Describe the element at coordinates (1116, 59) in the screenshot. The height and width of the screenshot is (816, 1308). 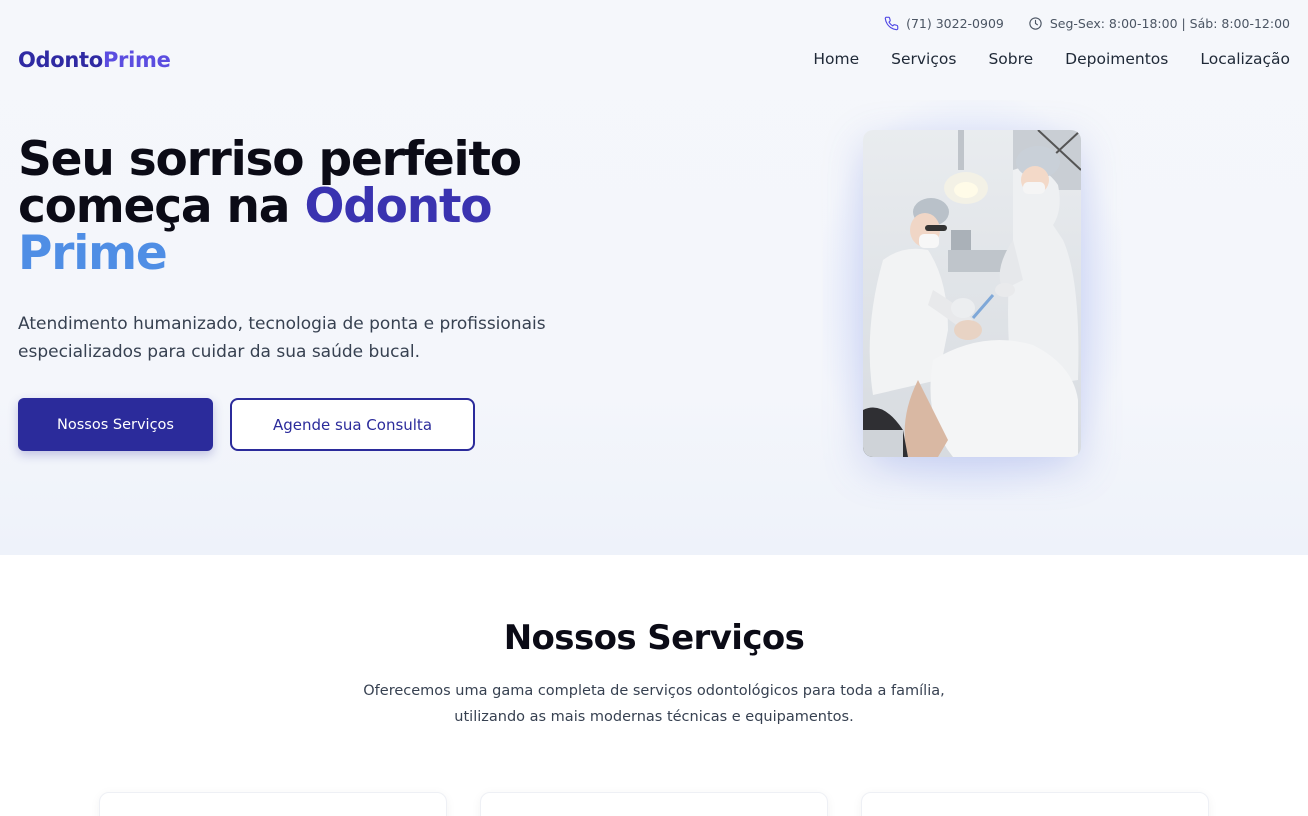
I see `nav-item-depoimentos: Depoimentos` at that location.